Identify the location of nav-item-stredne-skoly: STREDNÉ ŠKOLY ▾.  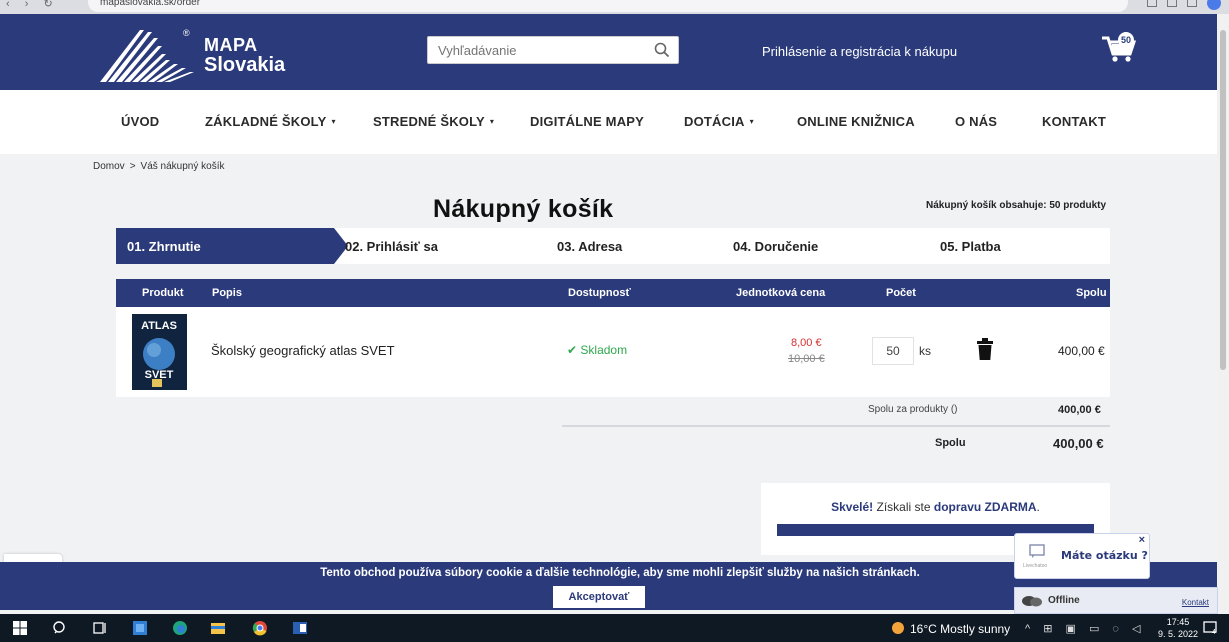
(433, 121).